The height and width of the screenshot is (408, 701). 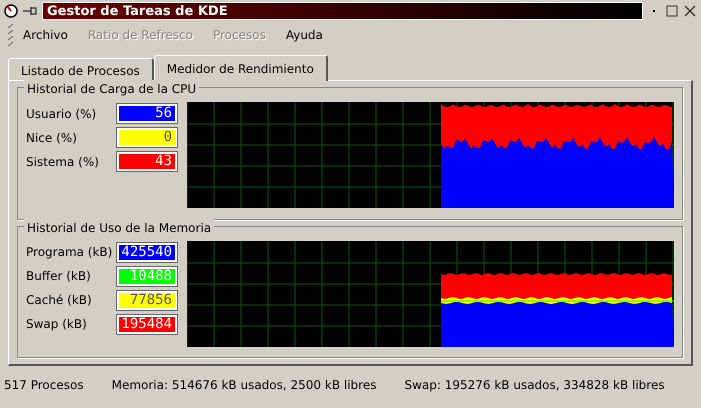 I want to click on group-title: Historial de Carga de la CPU, so click(x=112, y=89).